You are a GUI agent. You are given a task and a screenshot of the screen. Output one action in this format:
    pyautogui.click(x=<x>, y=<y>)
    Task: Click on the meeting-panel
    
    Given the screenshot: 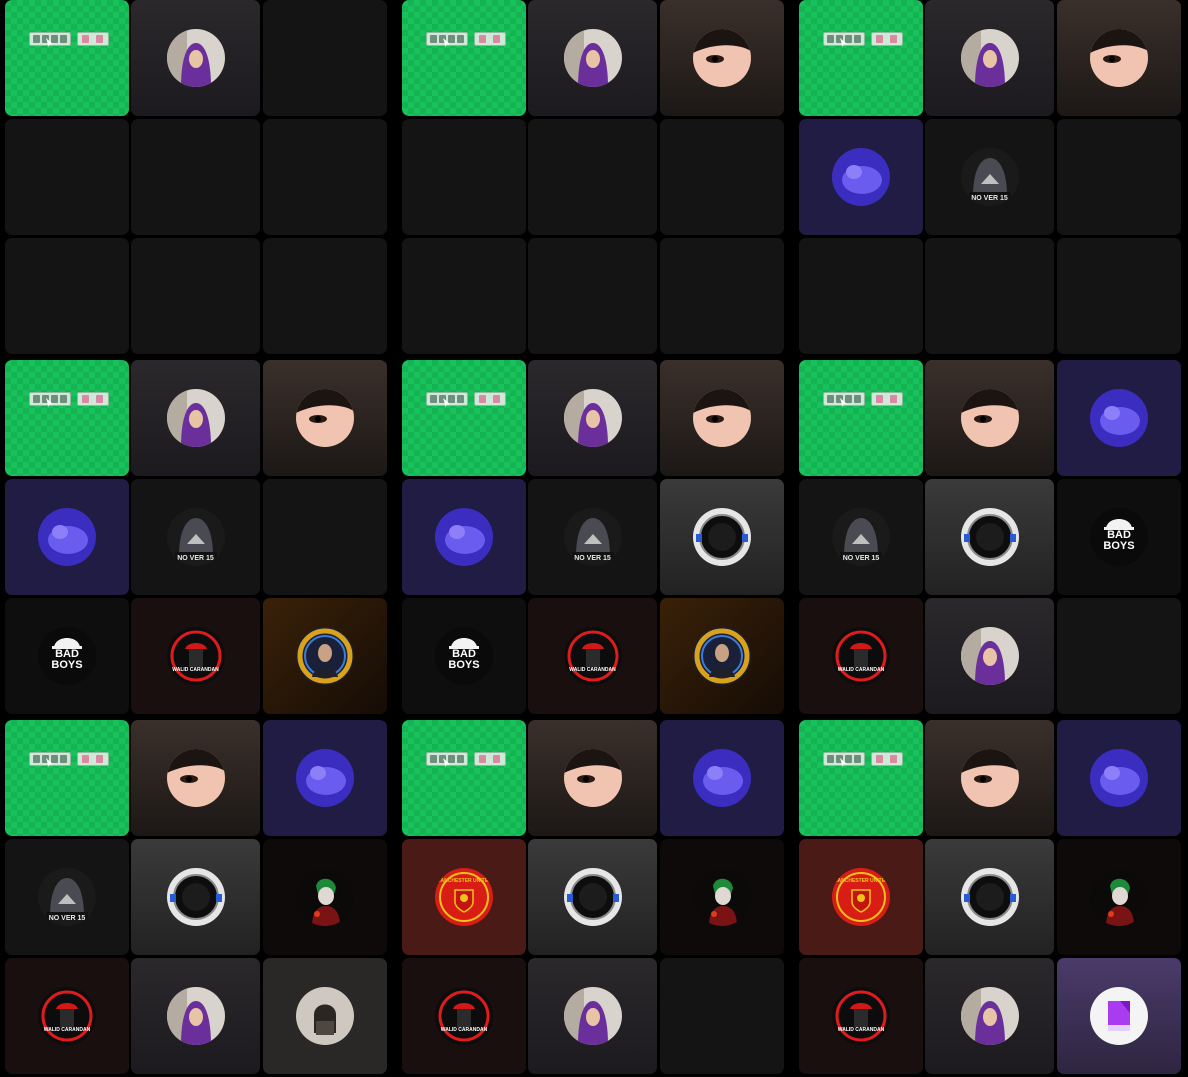 What is the action you would take?
    pyautogui.click(x=196, y=178)
    